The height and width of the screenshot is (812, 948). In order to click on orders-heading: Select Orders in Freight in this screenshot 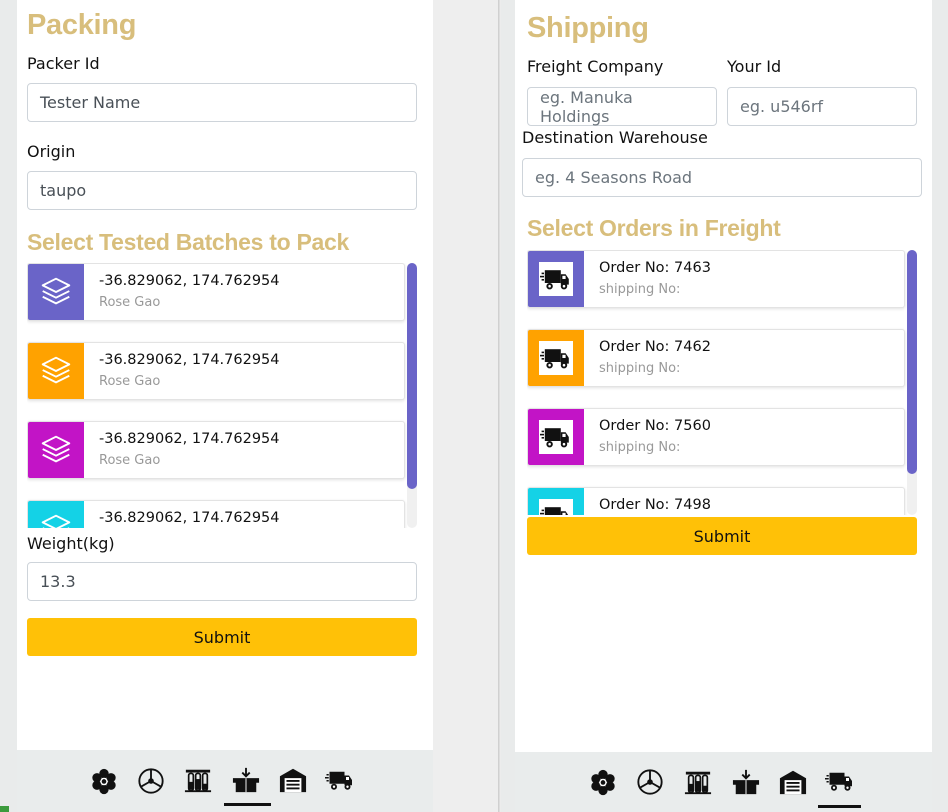, I will do `click(654, 228)`.